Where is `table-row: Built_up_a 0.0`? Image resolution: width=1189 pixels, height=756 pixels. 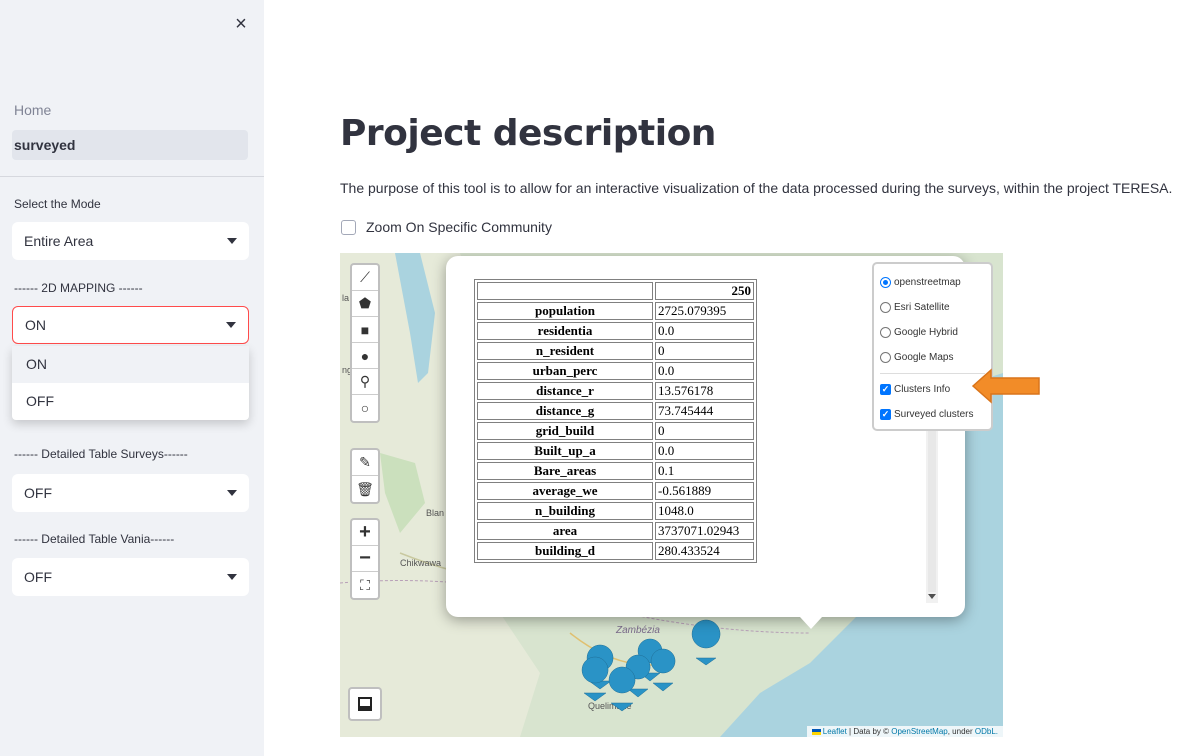
table-row: Built_up_a 0.0 is located at coordinates (615, 451).